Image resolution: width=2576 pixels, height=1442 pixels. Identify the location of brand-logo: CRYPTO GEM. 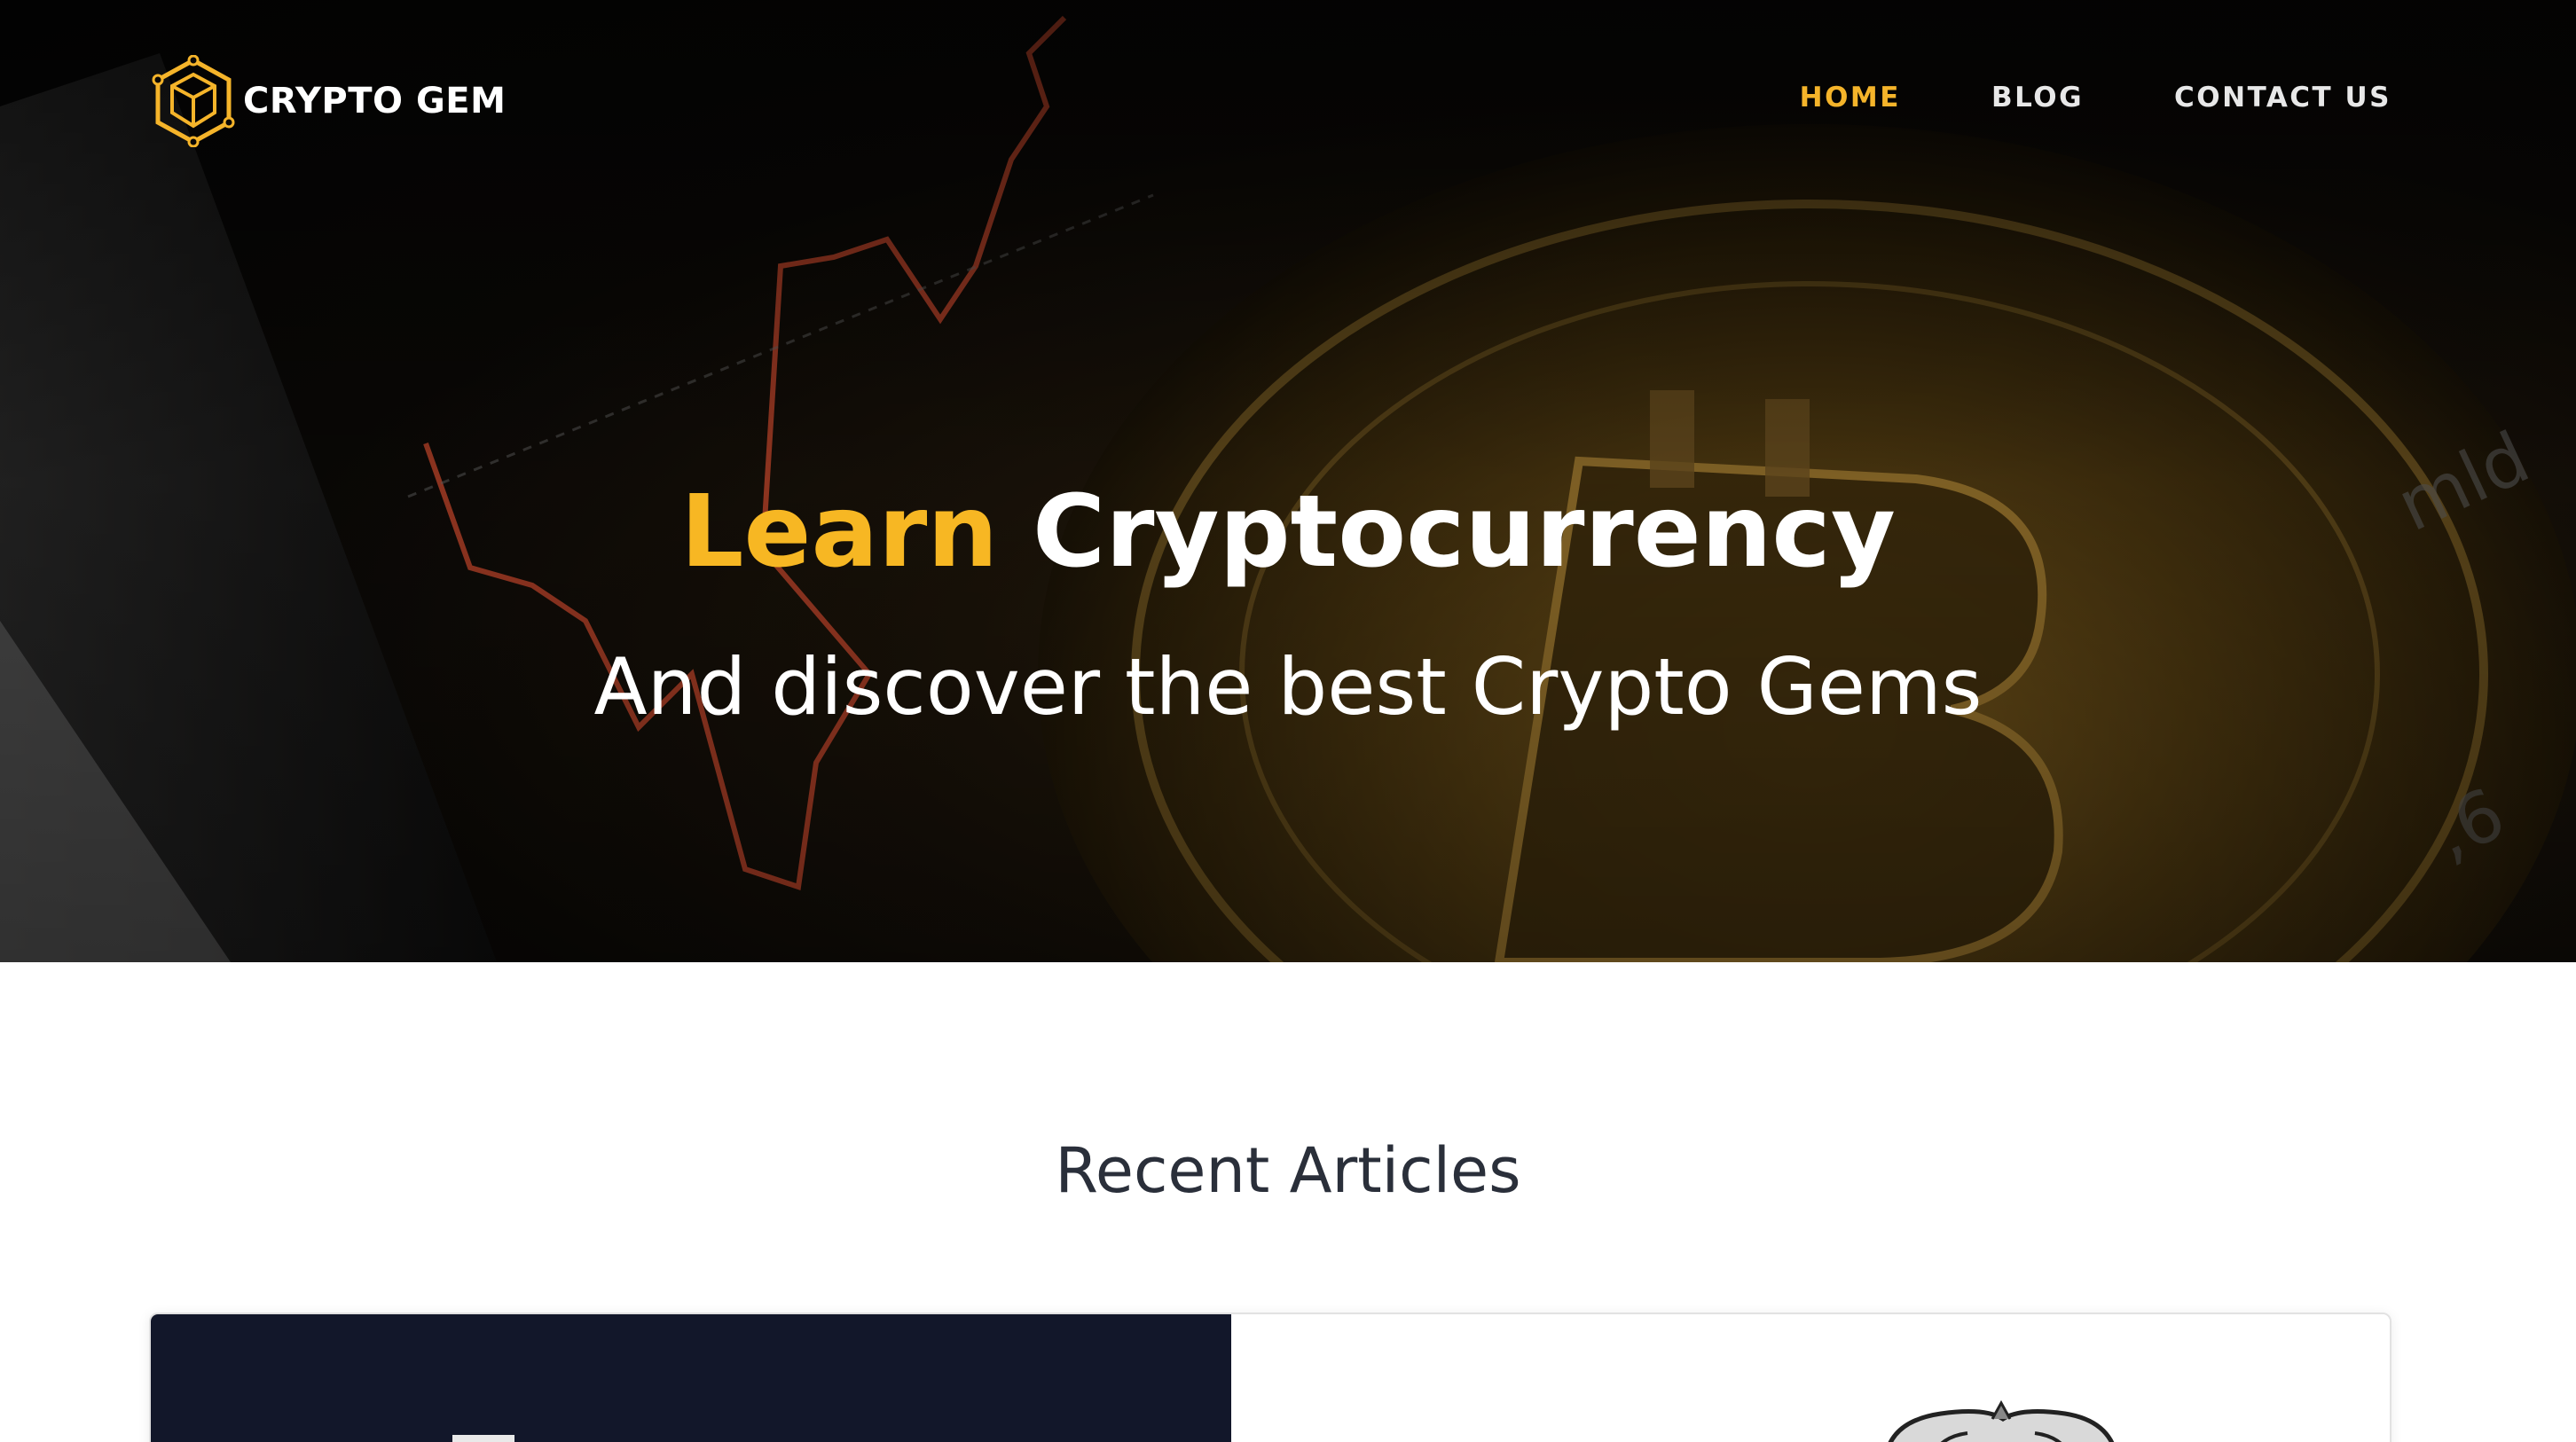
(327, 101).